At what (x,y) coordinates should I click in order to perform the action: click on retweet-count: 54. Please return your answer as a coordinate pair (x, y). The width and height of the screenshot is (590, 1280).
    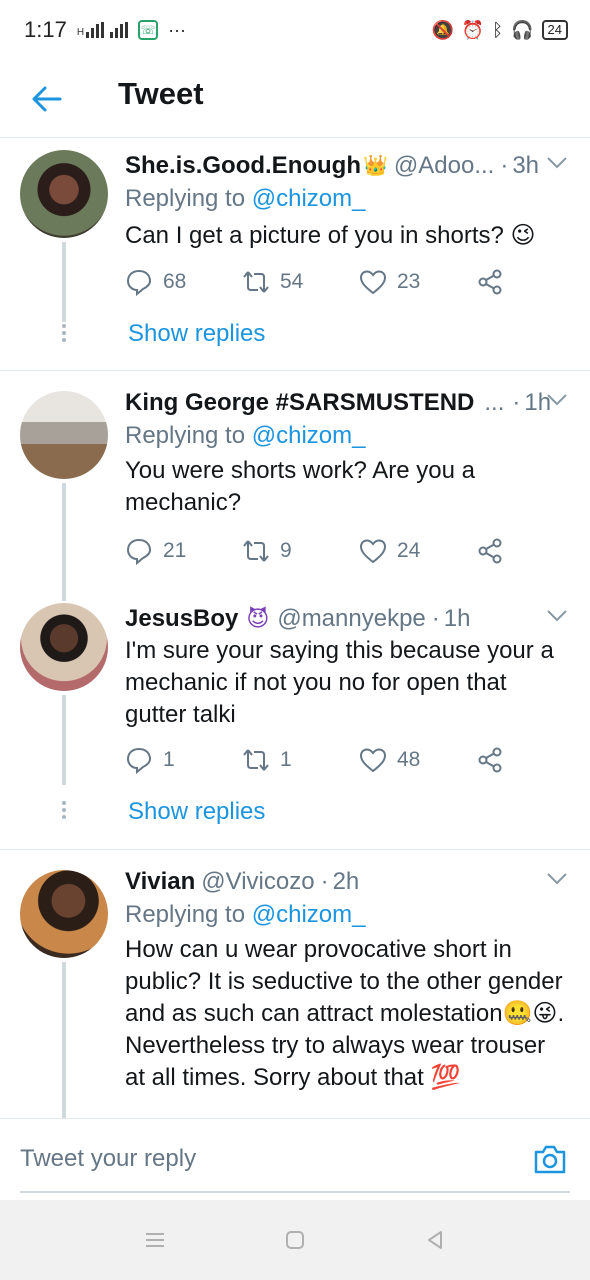
    Looking at the image, I should click on (292, 281).